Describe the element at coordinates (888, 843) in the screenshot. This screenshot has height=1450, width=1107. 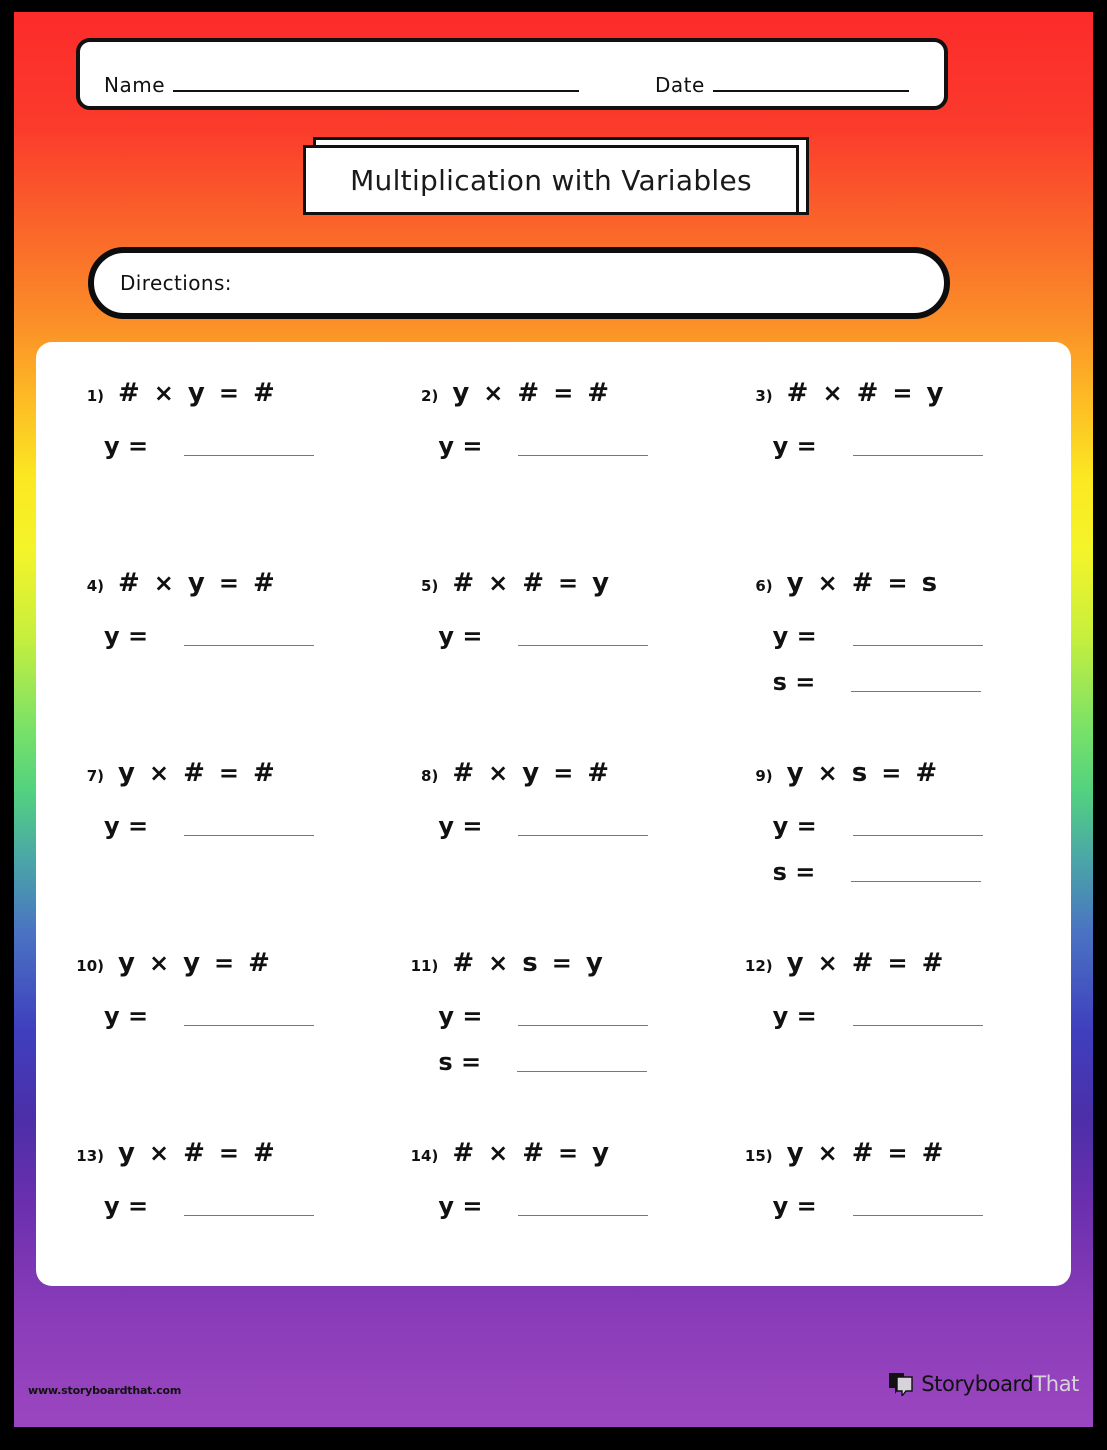
I see `problem-9: 9) y × s = # y = s =` at that location.